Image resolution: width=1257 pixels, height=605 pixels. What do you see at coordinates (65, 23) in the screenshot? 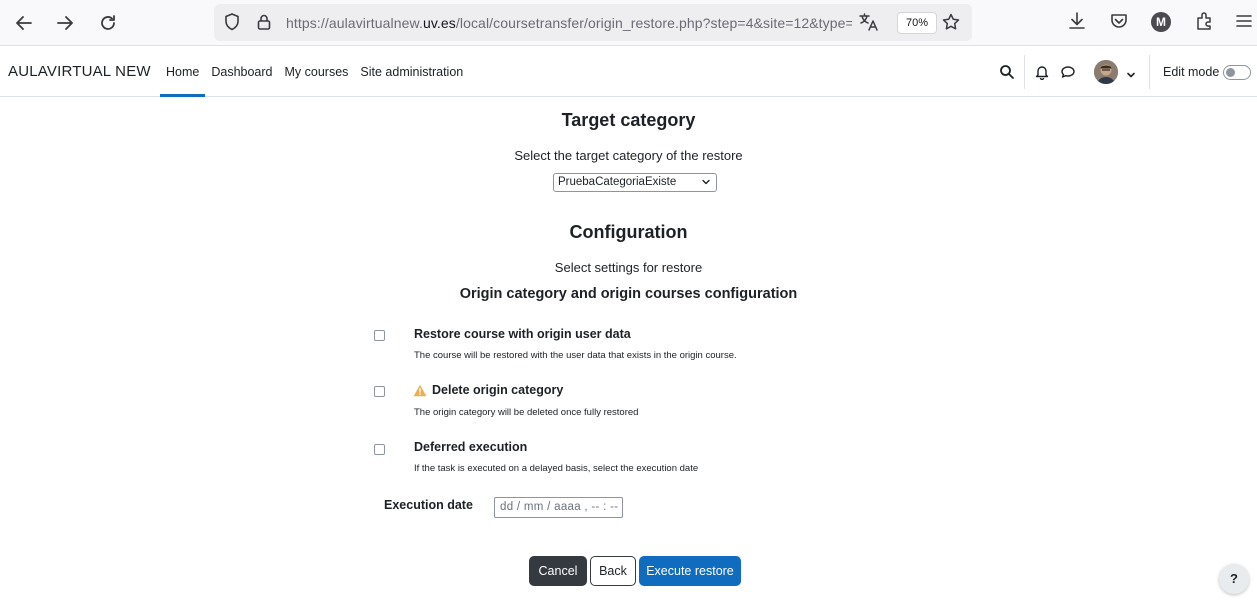
I see `forward-arrow-icon` at bounding box center [65, 23].